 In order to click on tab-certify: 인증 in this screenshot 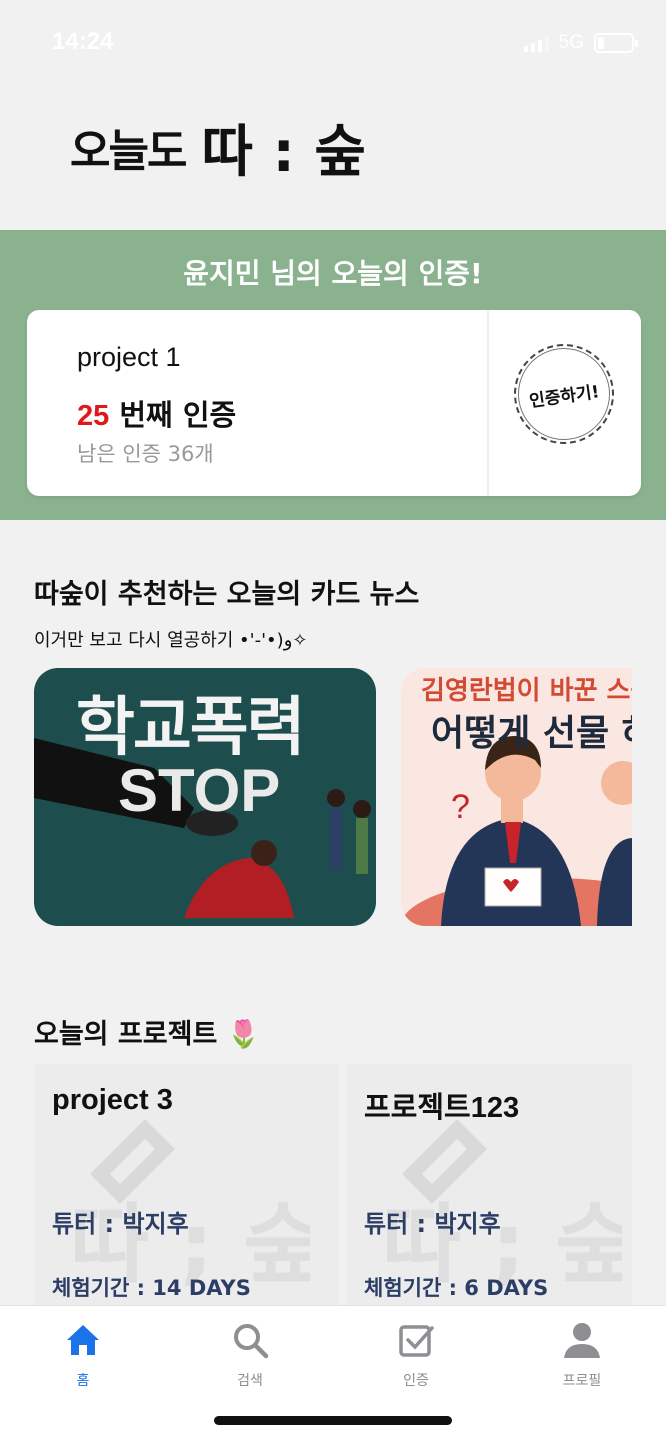, I will do `click(416, 1355)`.